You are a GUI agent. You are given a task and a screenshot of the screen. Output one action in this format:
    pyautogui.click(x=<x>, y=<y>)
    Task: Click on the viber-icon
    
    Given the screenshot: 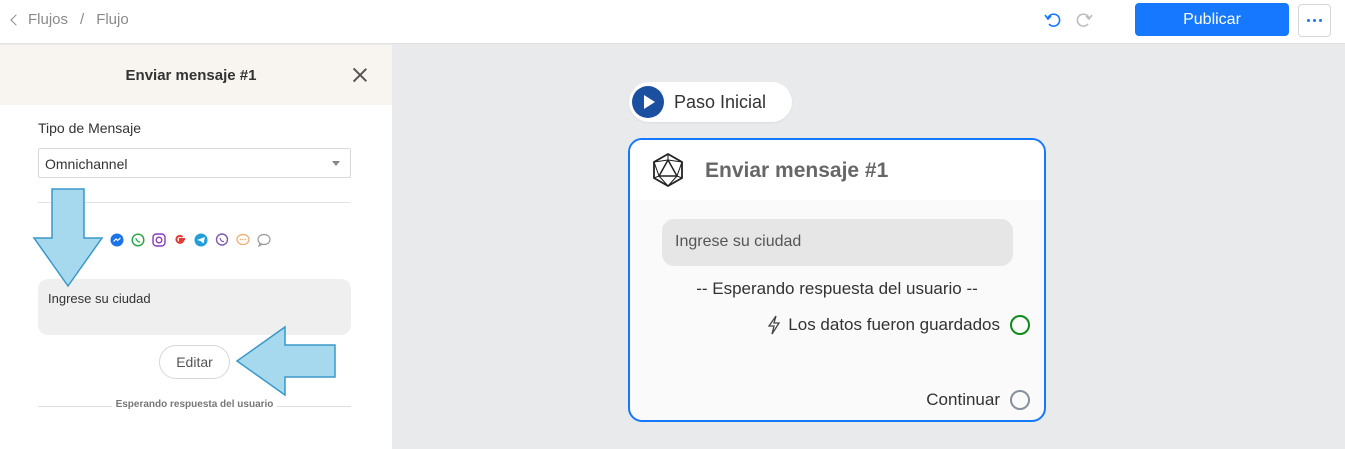 What is the action you would take?
    pyautogui.click(x=222, y=239)
    